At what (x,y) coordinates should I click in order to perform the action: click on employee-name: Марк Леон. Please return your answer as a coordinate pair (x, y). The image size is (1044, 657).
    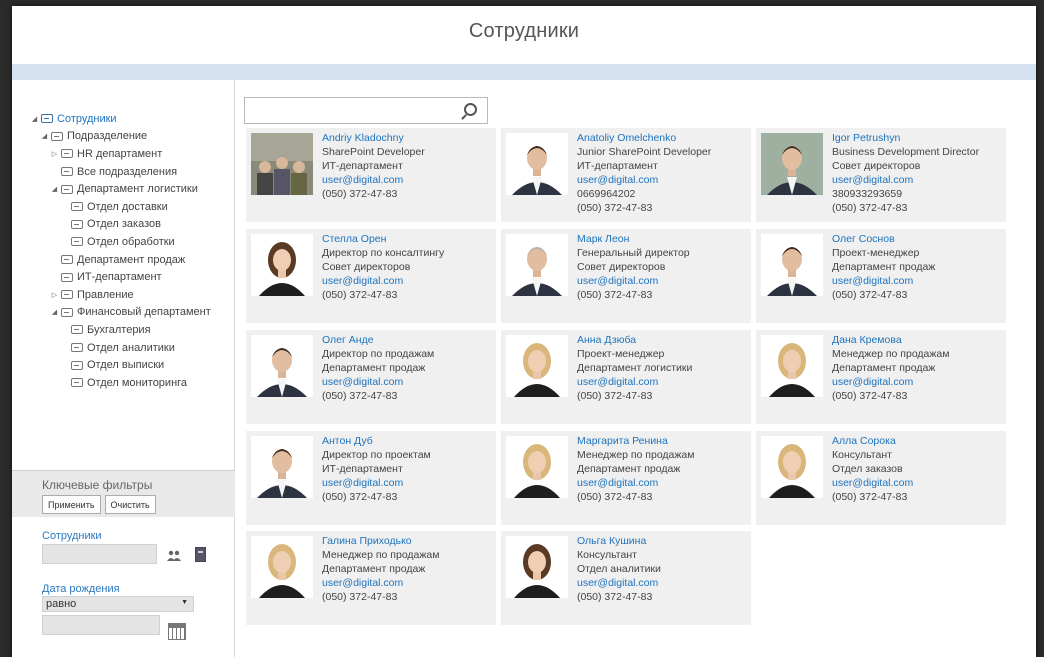
    Looking at the image, I should click on (633, 239).